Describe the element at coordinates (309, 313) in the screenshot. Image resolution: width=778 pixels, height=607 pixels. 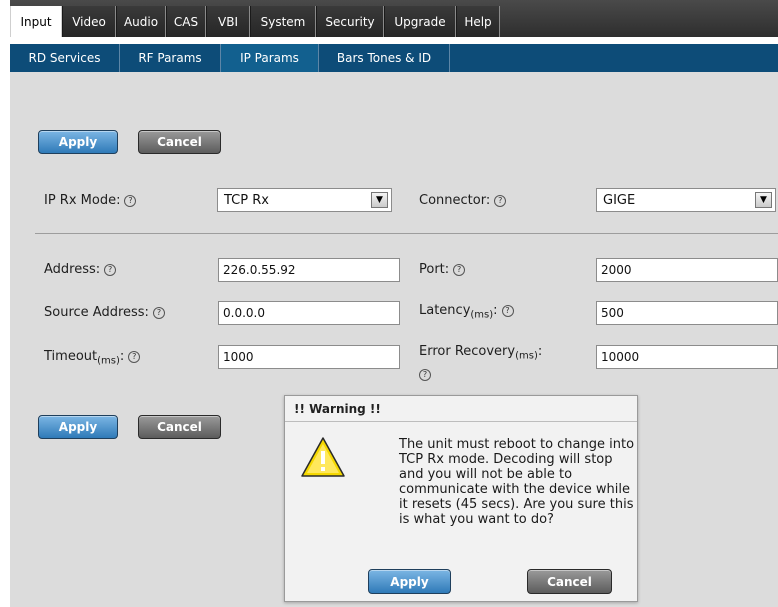
I see `source-address-input` at that location.